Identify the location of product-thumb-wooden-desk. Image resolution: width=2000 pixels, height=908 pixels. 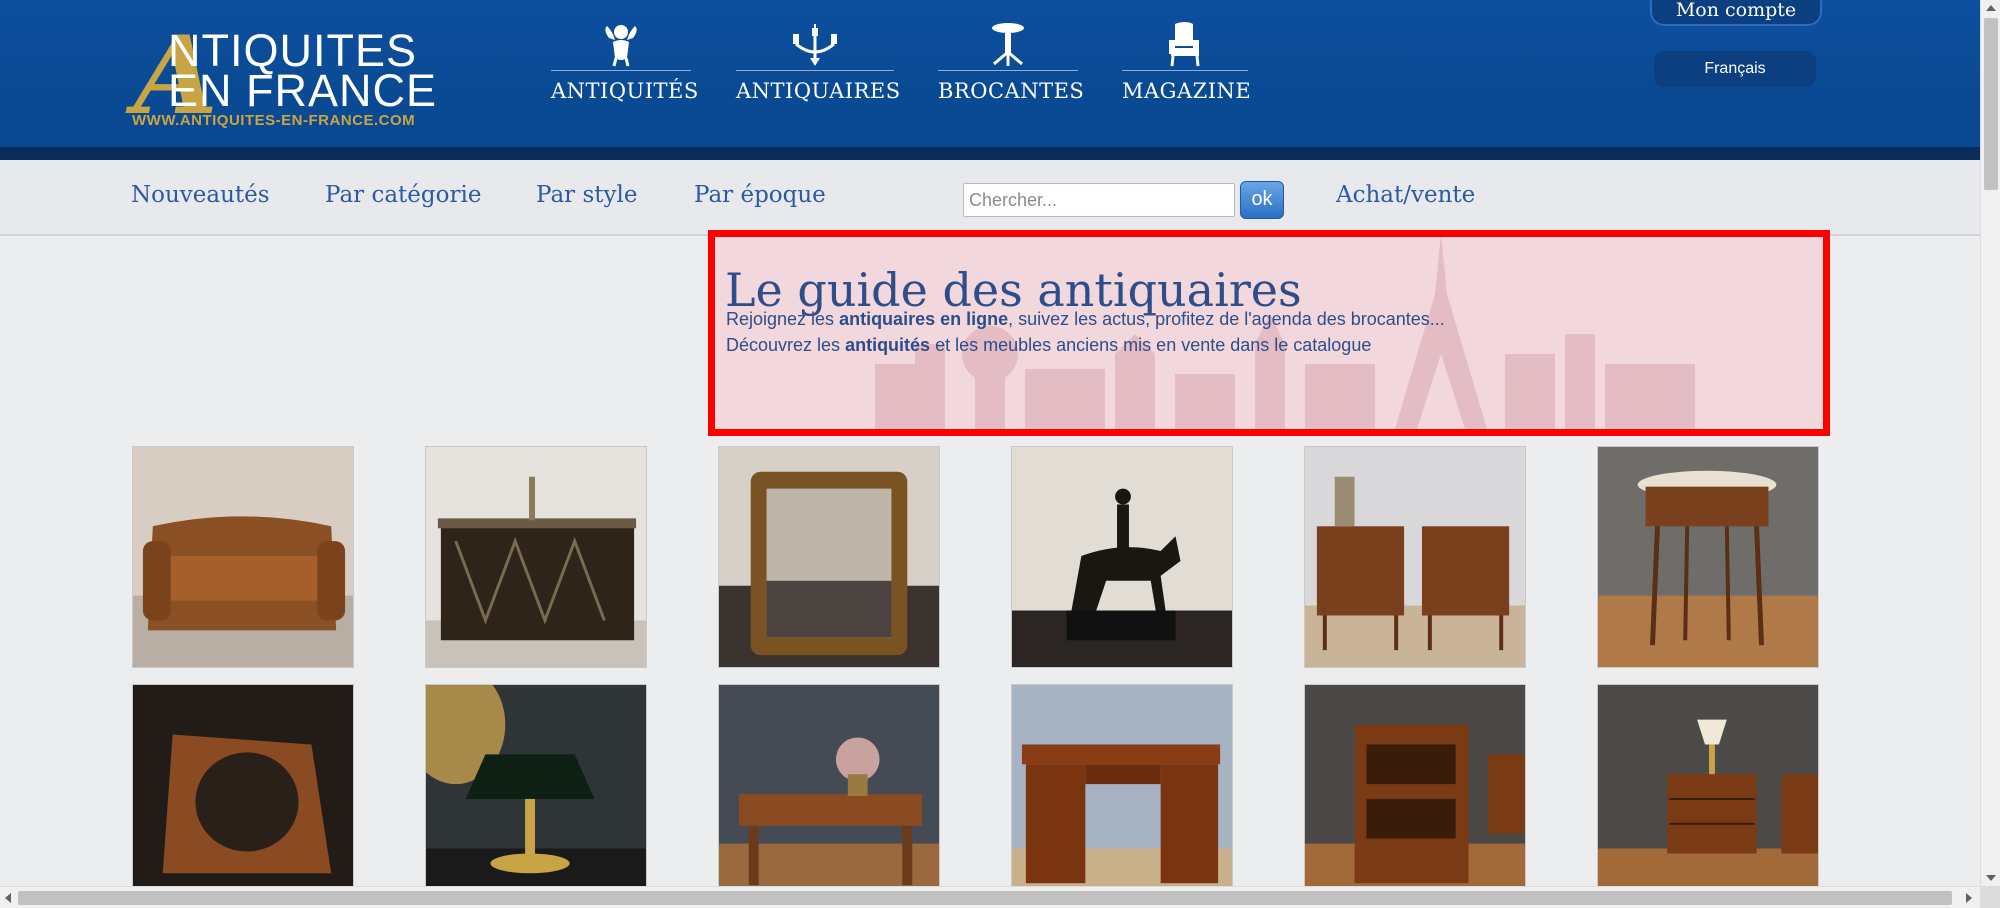
(1122, 795).